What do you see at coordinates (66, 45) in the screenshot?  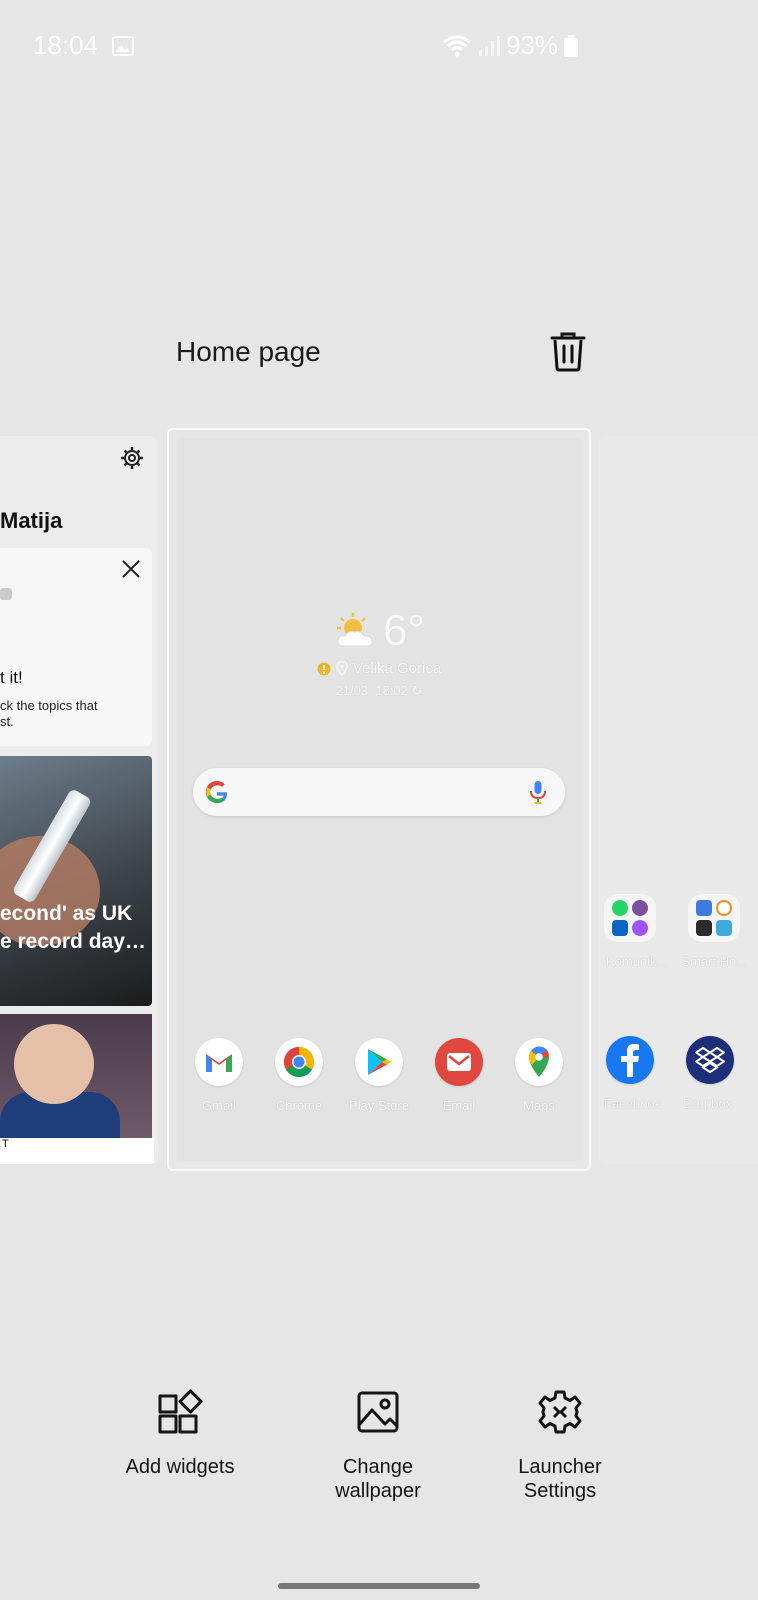 I see `status-time: 18:04` at bounding box center [66, 45].